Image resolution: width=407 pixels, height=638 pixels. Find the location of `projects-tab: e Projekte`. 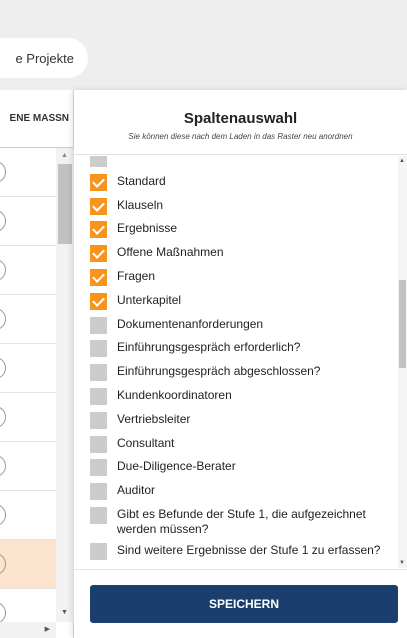

projects-tab: e Projekte is located at coordinates (44, 58).